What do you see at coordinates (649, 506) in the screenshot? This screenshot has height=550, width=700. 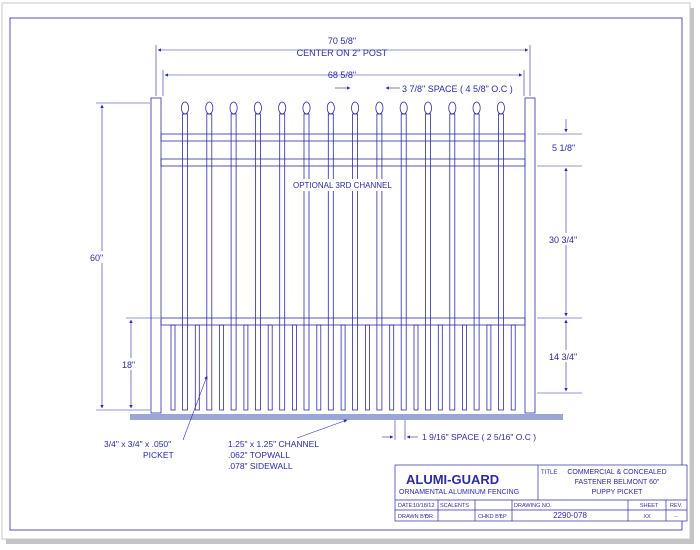 I see `sheet-label: SHEET` at bounding box center [649, 506].